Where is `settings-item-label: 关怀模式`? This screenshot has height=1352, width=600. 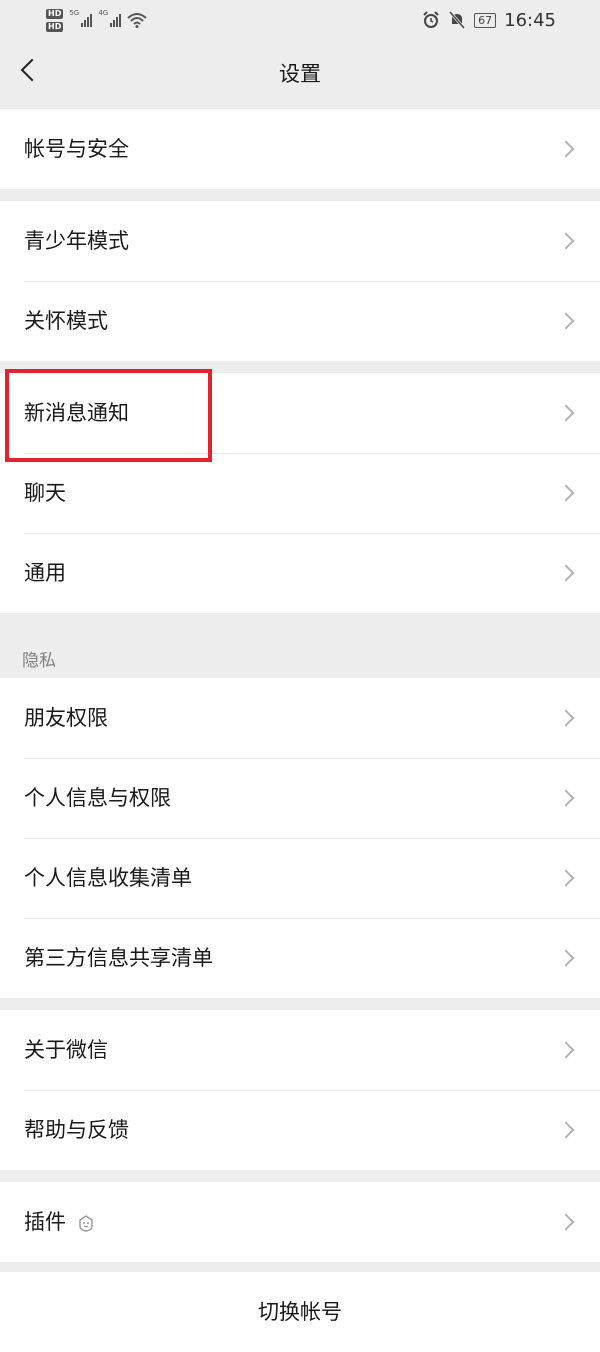
settings-item-label: 关怀模式 is located at coordinates (66, 321).